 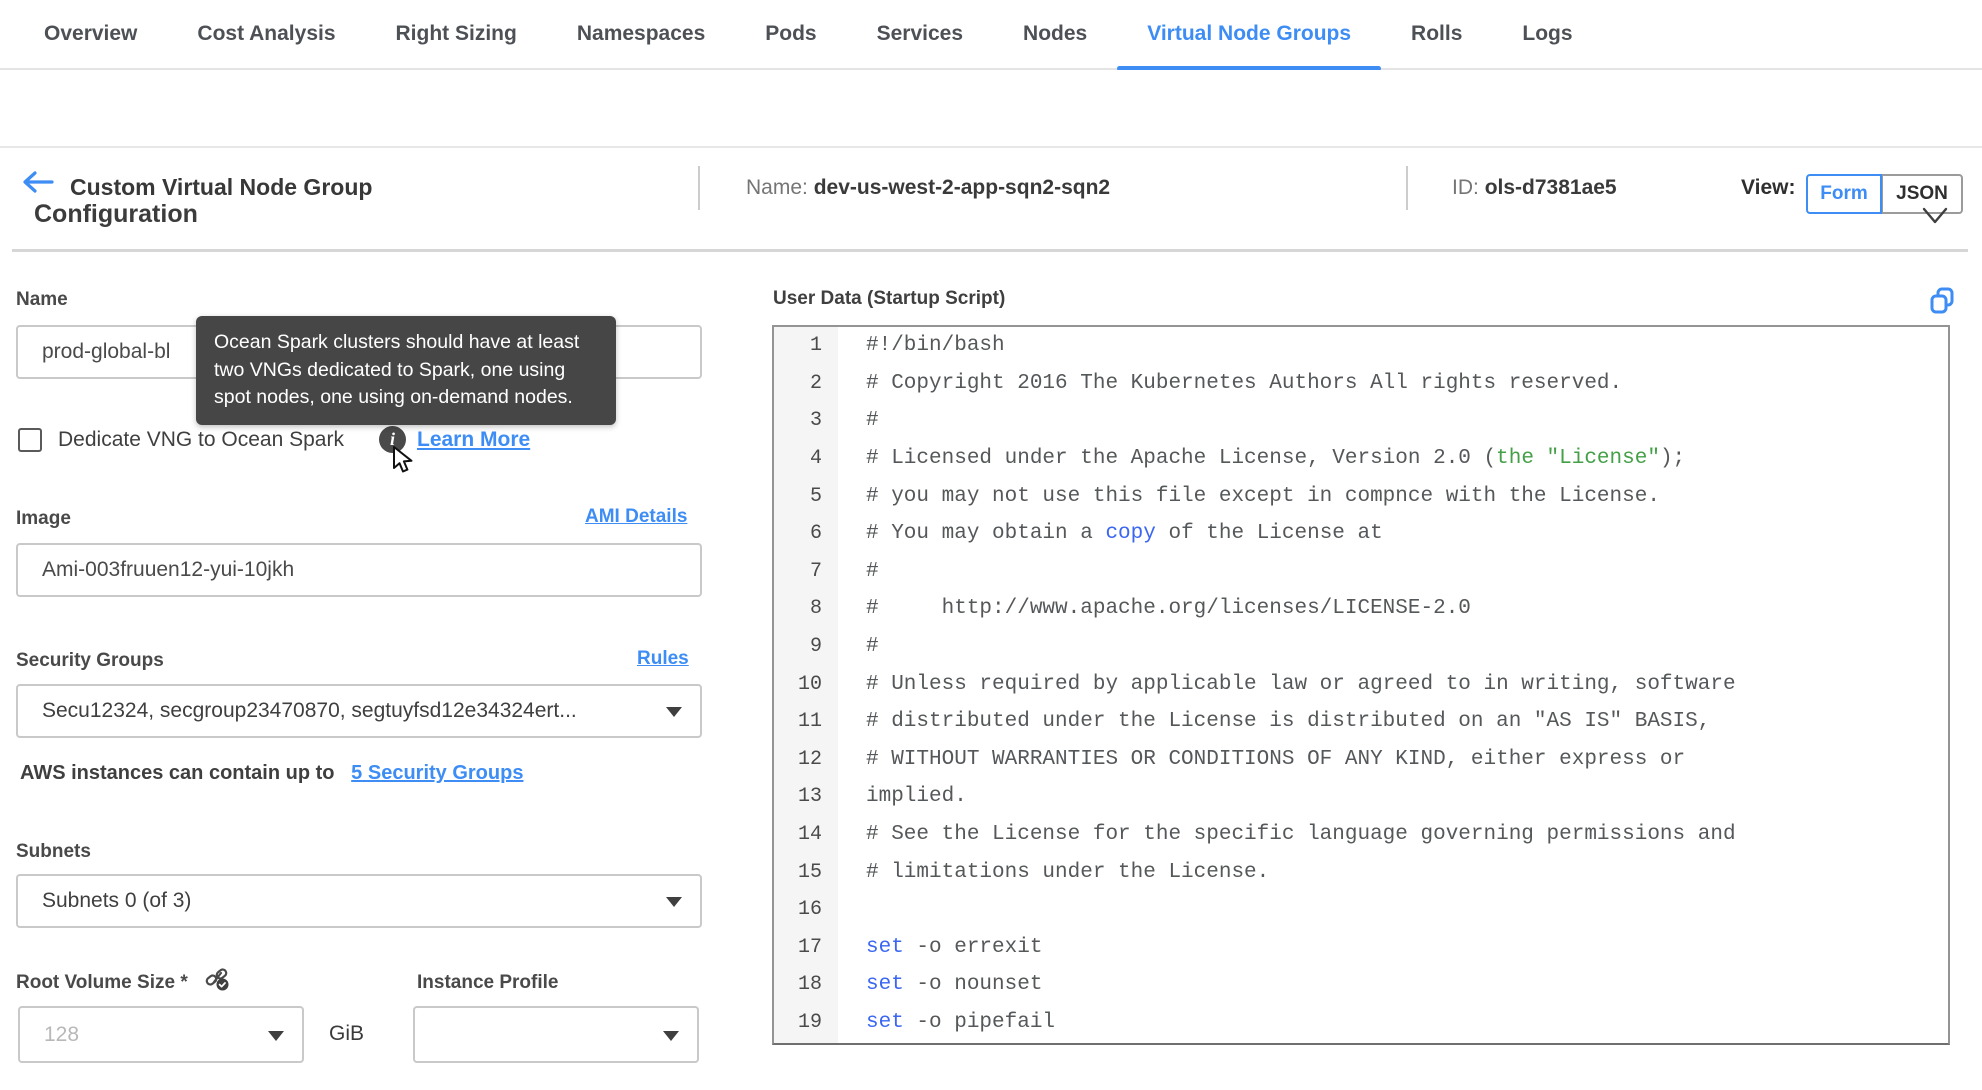 What do you see at coordinates (815, 346) in the screenshot?
I see `line-number: 1` at bounding box center [815, 346].